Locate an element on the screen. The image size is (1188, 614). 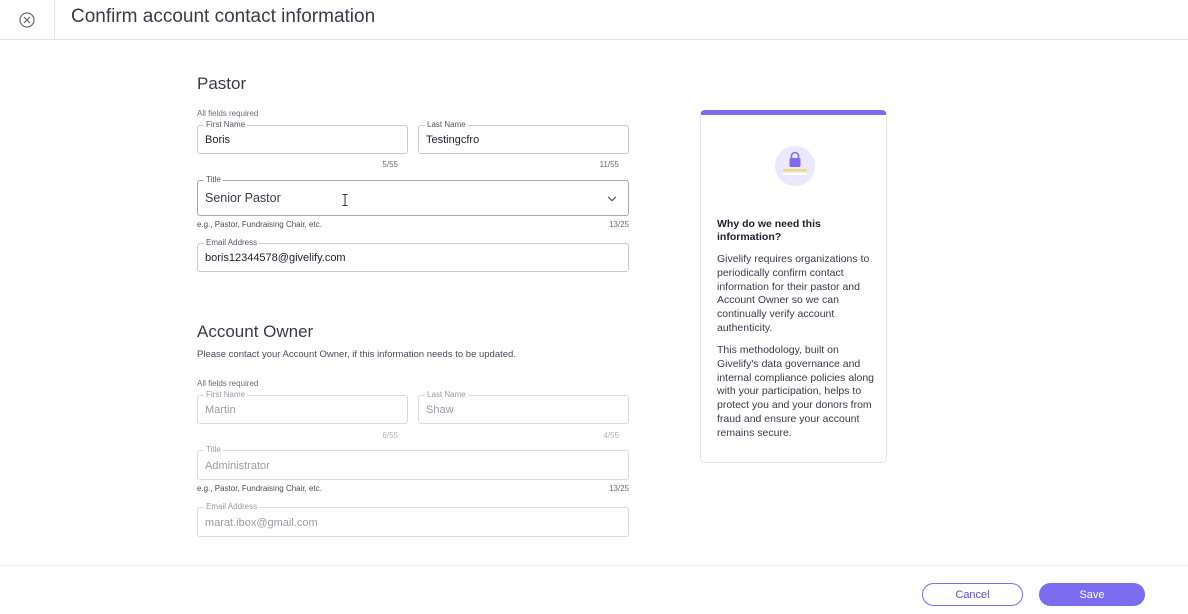
pastor-first-name-counter: 5/55 is located at coordinates (390, 164).